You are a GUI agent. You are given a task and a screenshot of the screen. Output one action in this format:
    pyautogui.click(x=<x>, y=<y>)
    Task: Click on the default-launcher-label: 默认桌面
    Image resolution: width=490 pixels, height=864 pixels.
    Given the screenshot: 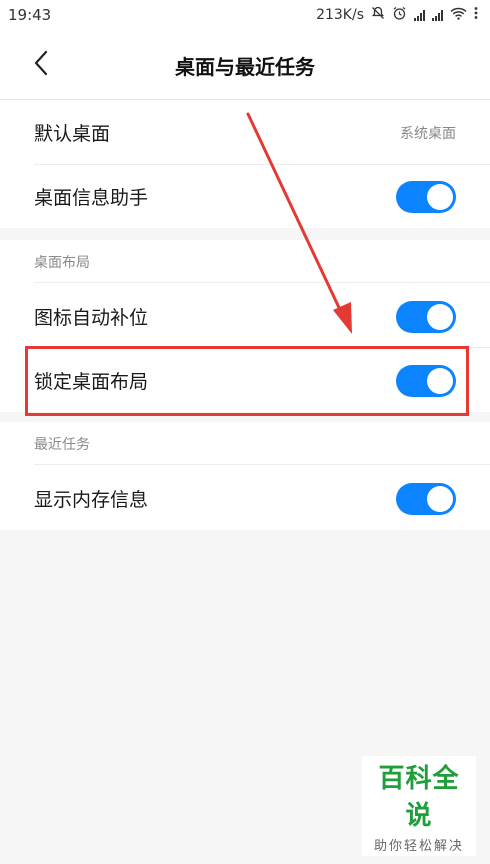 What is the action you would take?
    pyautogui.click(x=72, y=134)
    